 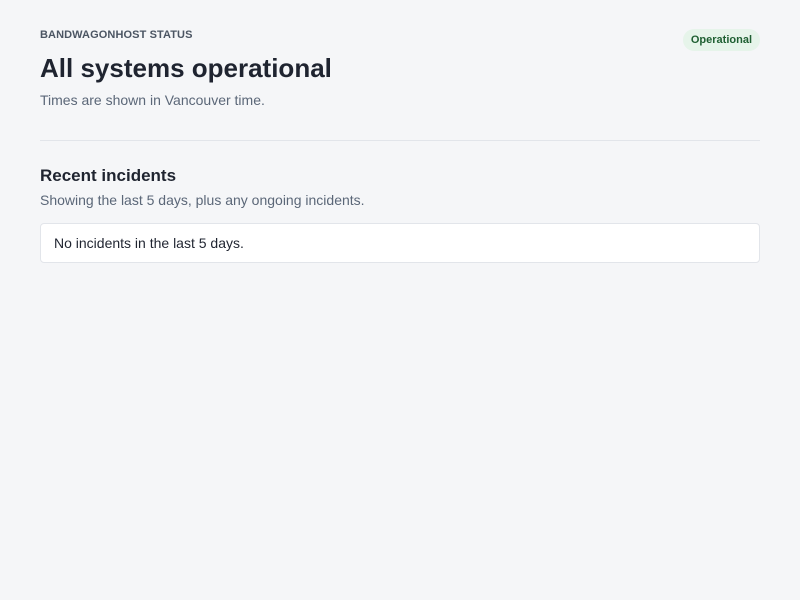 What do you see at coordinates (149, 243) in the screenshot?
I see `no-incidents-message: No incidents in the last 5 days.` at bounding box center [149, 243].